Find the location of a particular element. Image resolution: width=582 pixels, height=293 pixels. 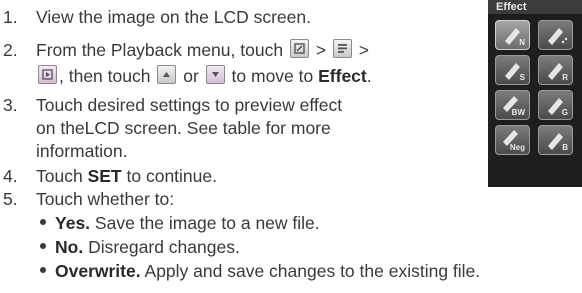

step-text: on theLCD screen. See table for more is located at coordinates (183, 128).